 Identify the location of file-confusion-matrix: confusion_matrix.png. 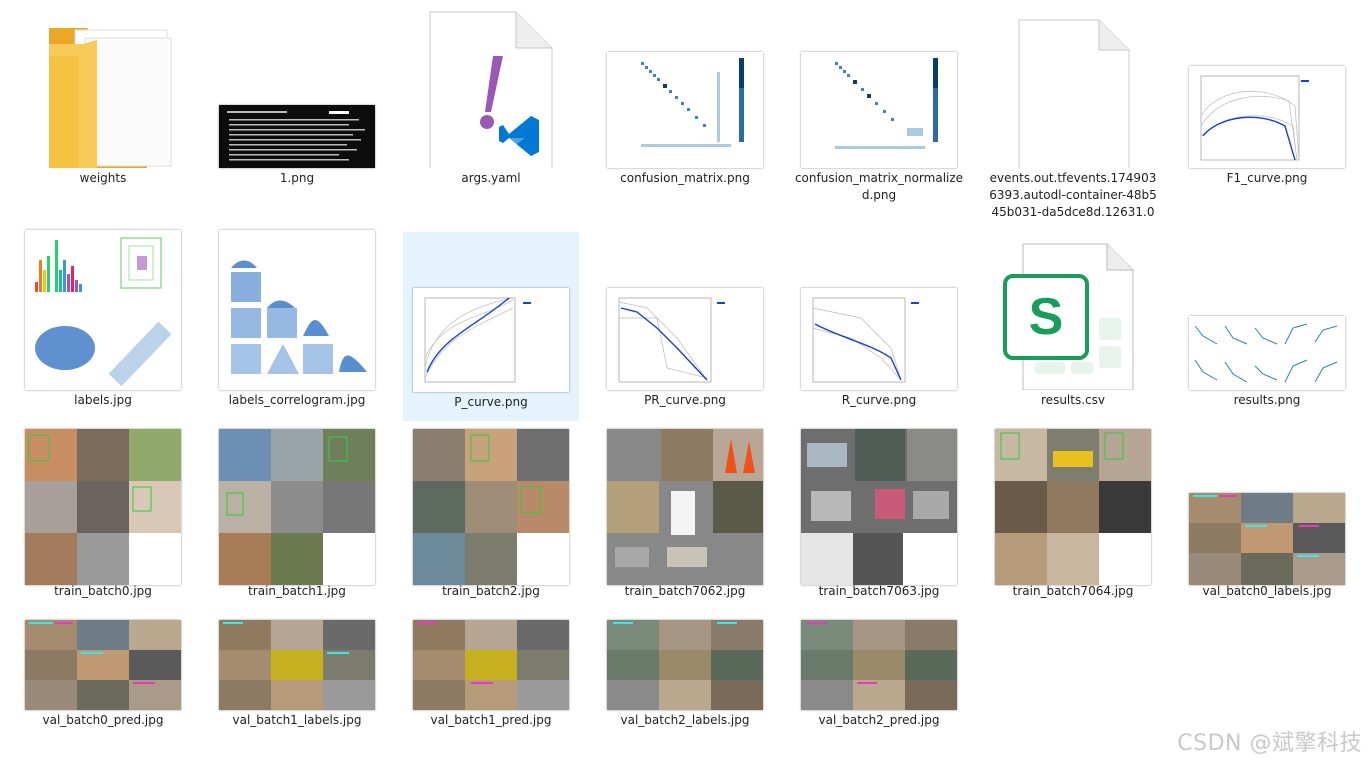
(685, 97).